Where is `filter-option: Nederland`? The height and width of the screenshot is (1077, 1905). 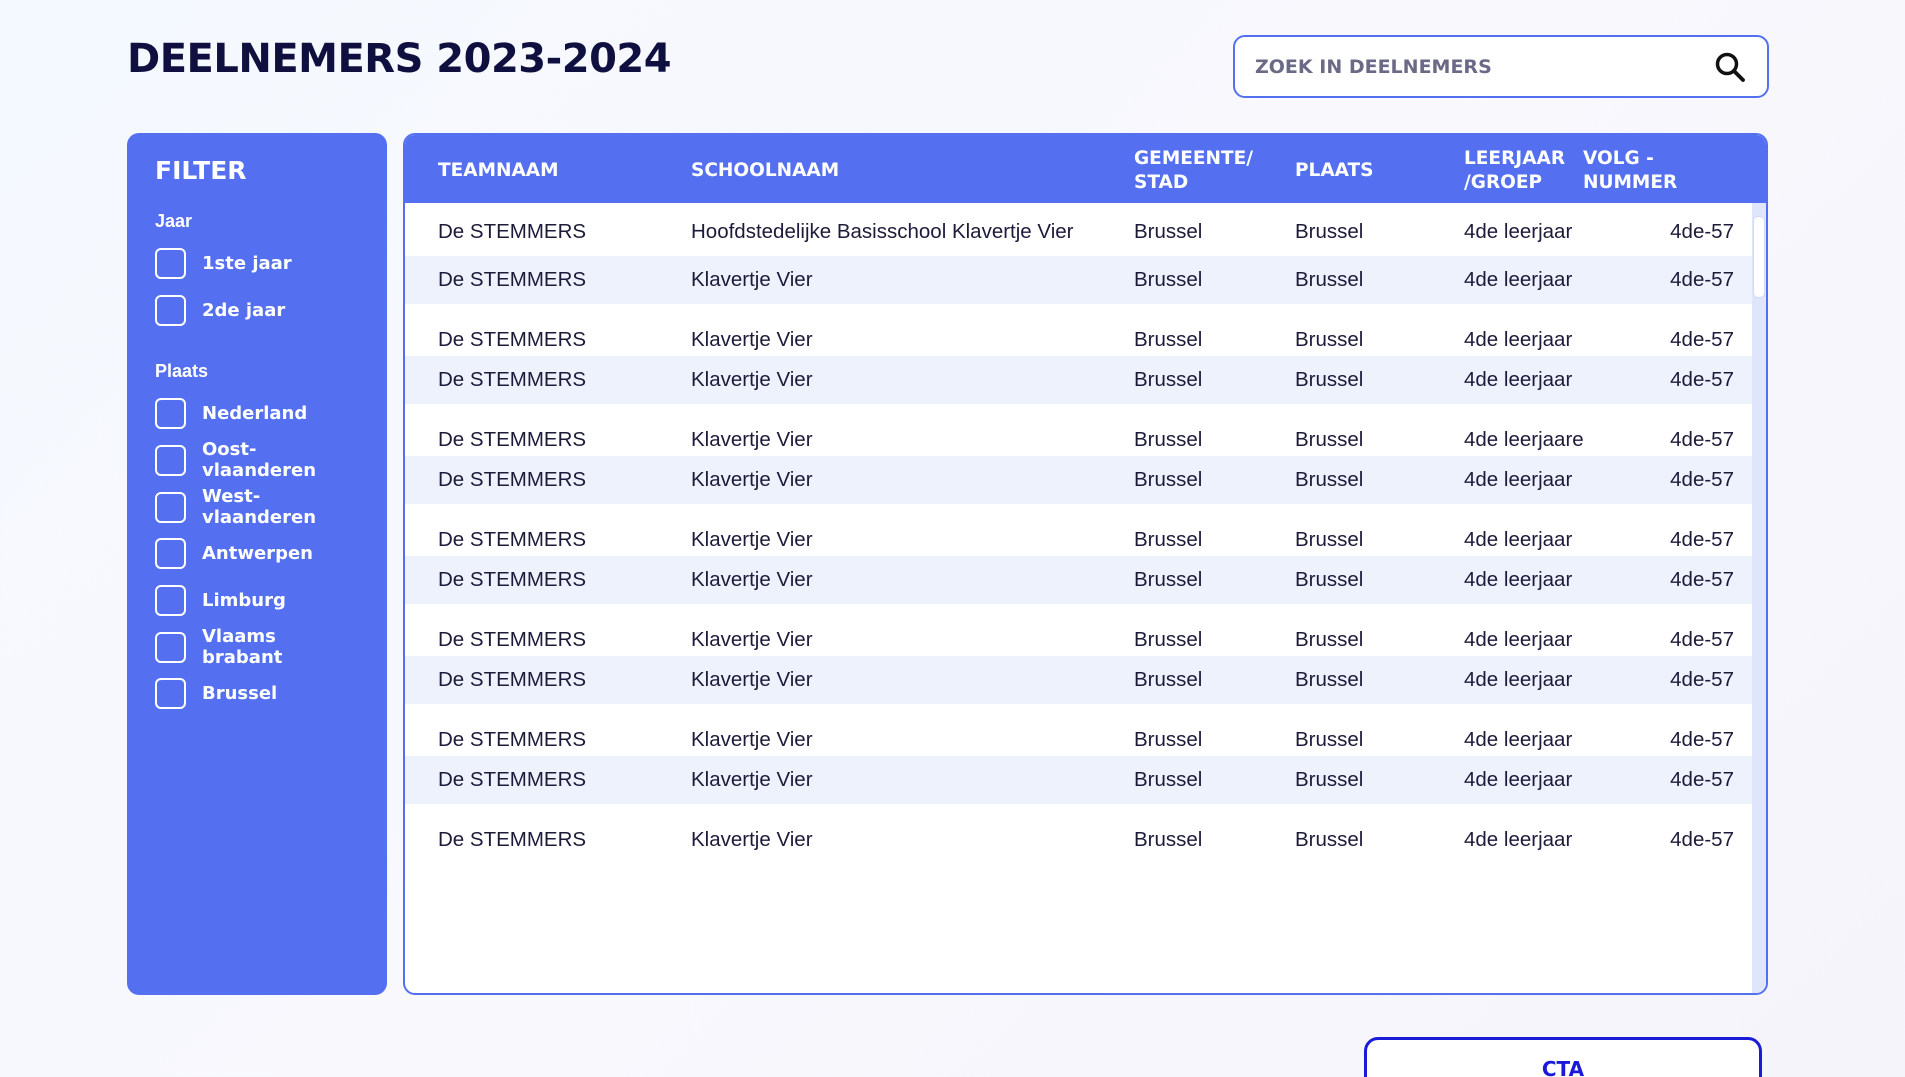 filter-option: Nederland is located at coordinates (257, 413).